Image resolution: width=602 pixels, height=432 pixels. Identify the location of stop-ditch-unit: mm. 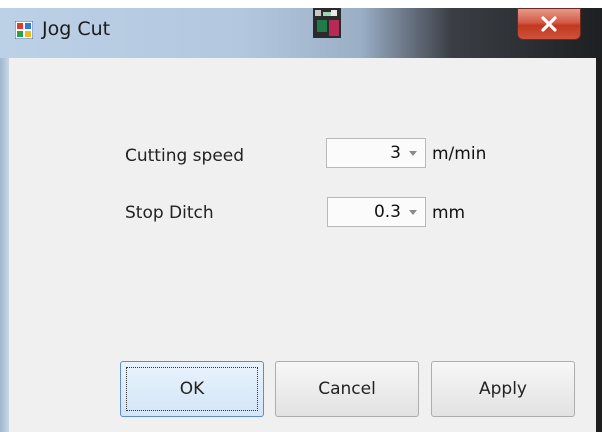
(449, 213).